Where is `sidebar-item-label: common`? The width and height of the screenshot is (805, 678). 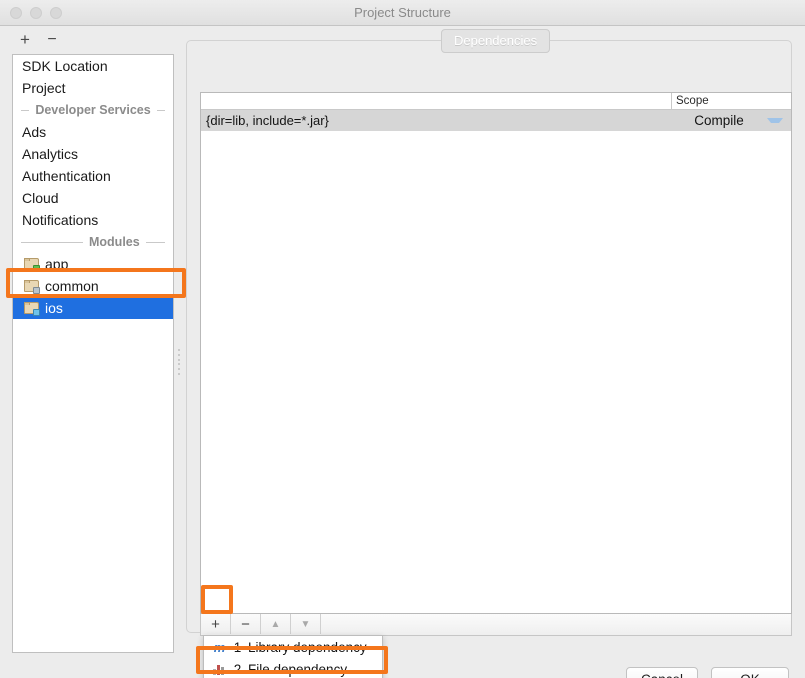 sidebar-item-label: common is located at coordinates (72, 286).